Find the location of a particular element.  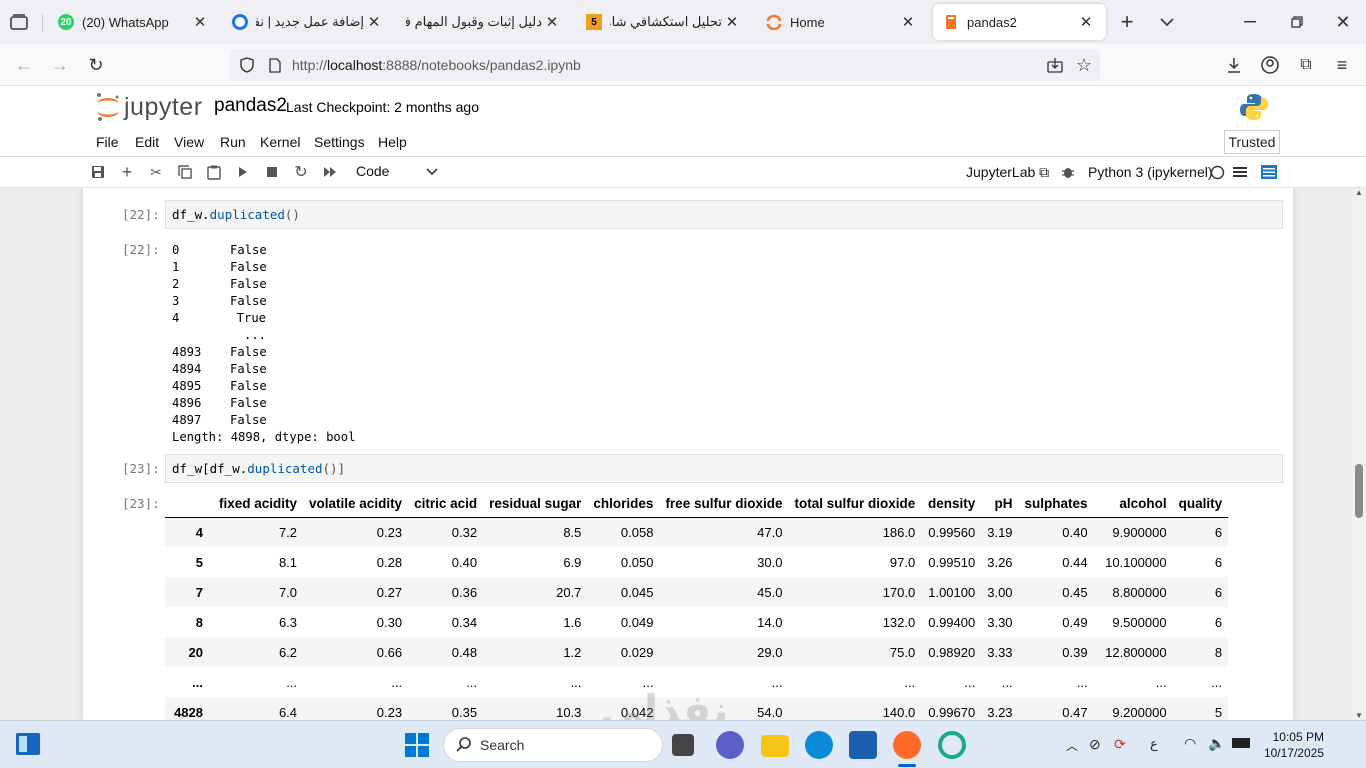

notebook-name: pandas2 is located at coordinates (250, 106).